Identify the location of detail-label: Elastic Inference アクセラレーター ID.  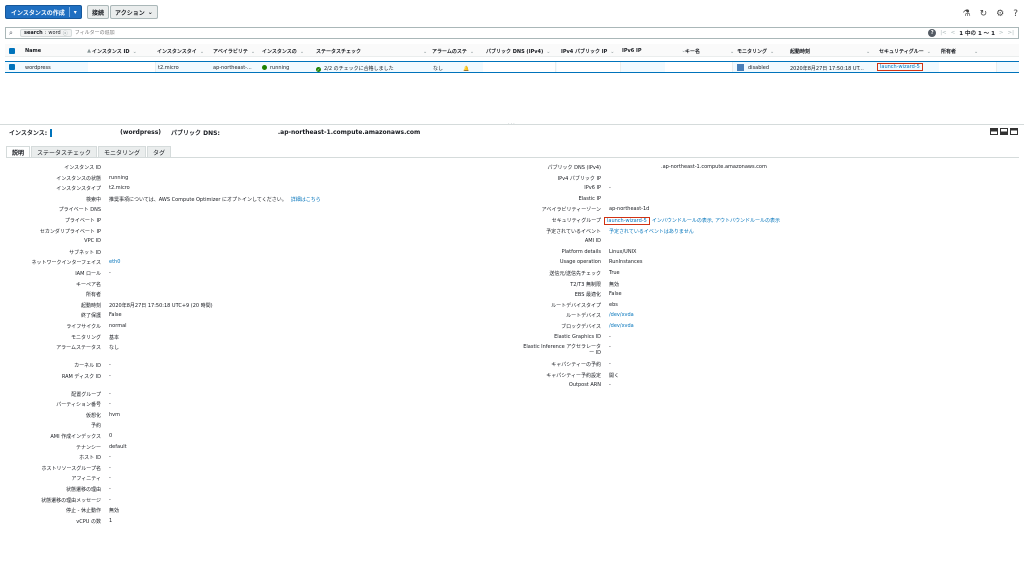
(553, 350).